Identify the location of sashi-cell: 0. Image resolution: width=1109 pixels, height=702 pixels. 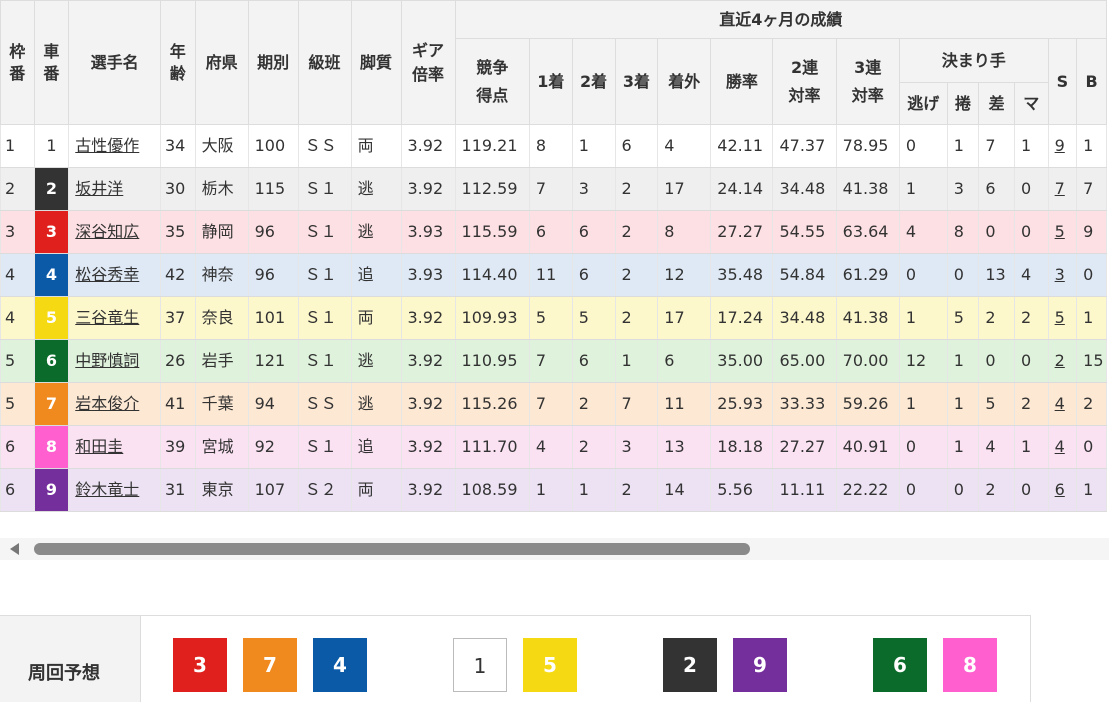
(996, 232).